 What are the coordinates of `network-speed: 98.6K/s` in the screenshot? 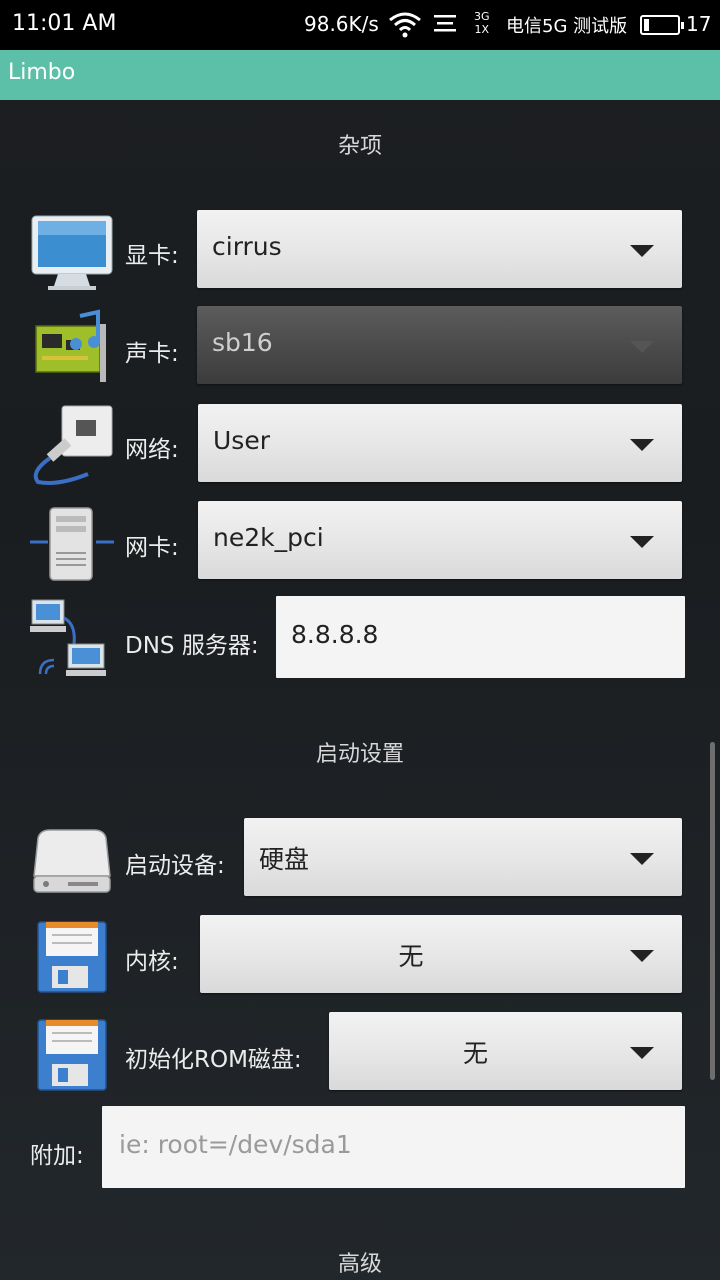 It's located at (341, 24).